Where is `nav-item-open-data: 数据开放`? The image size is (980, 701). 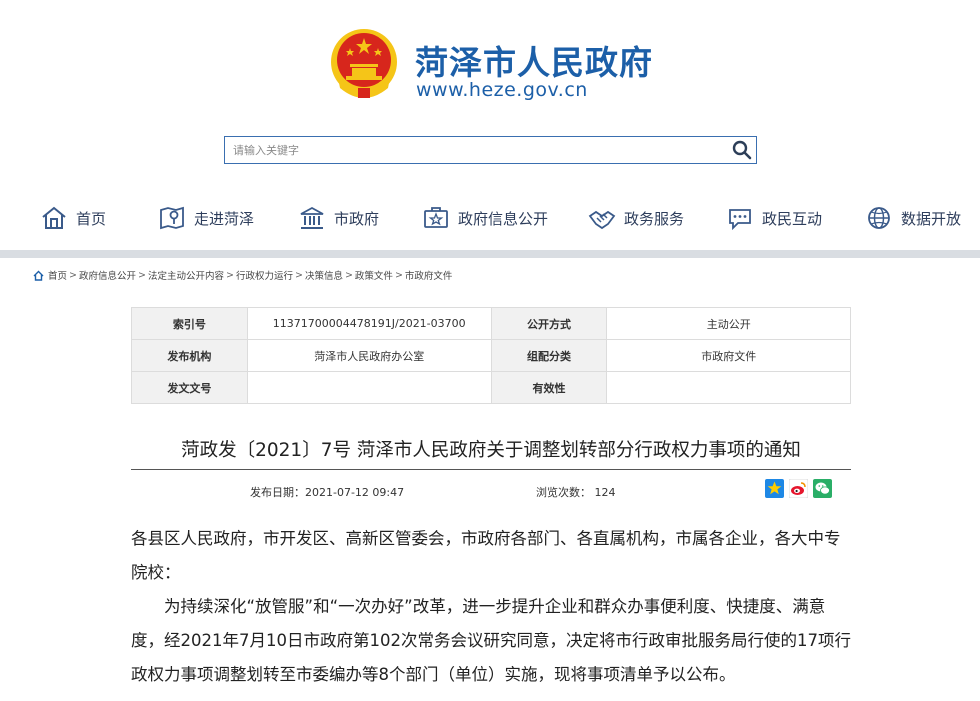
nav-item-open-data: 数据开放 is located at coordinates (913, 218).